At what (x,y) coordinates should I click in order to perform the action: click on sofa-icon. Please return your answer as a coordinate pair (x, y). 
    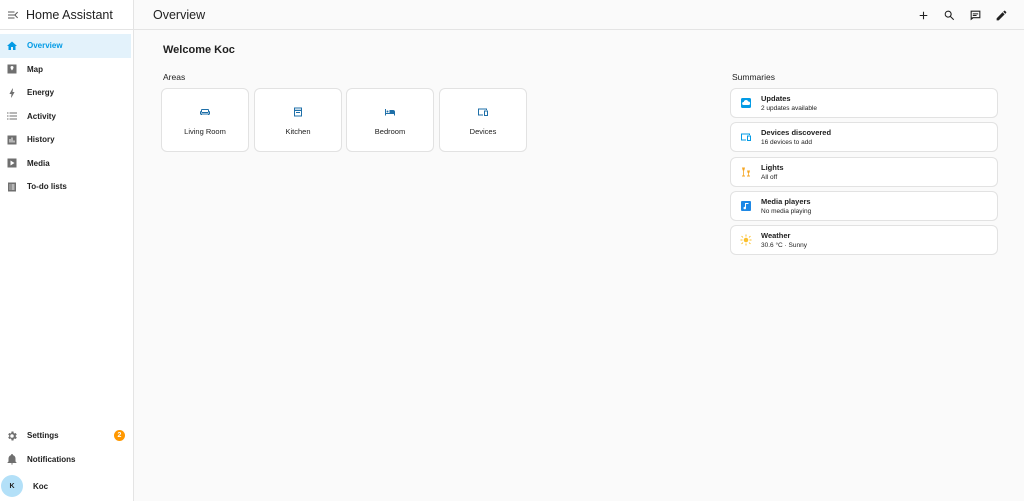
    Looking at the image, I should click on (205, 111).